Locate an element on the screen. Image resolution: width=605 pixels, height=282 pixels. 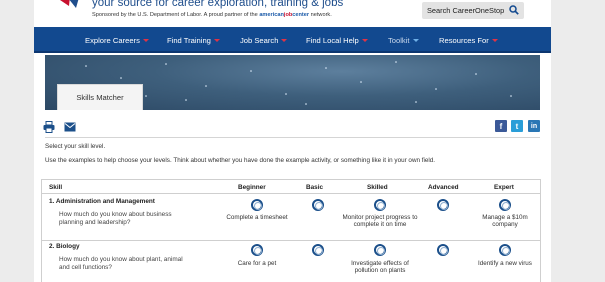
nav-label: Resources For is located at coordinates (464, 40).